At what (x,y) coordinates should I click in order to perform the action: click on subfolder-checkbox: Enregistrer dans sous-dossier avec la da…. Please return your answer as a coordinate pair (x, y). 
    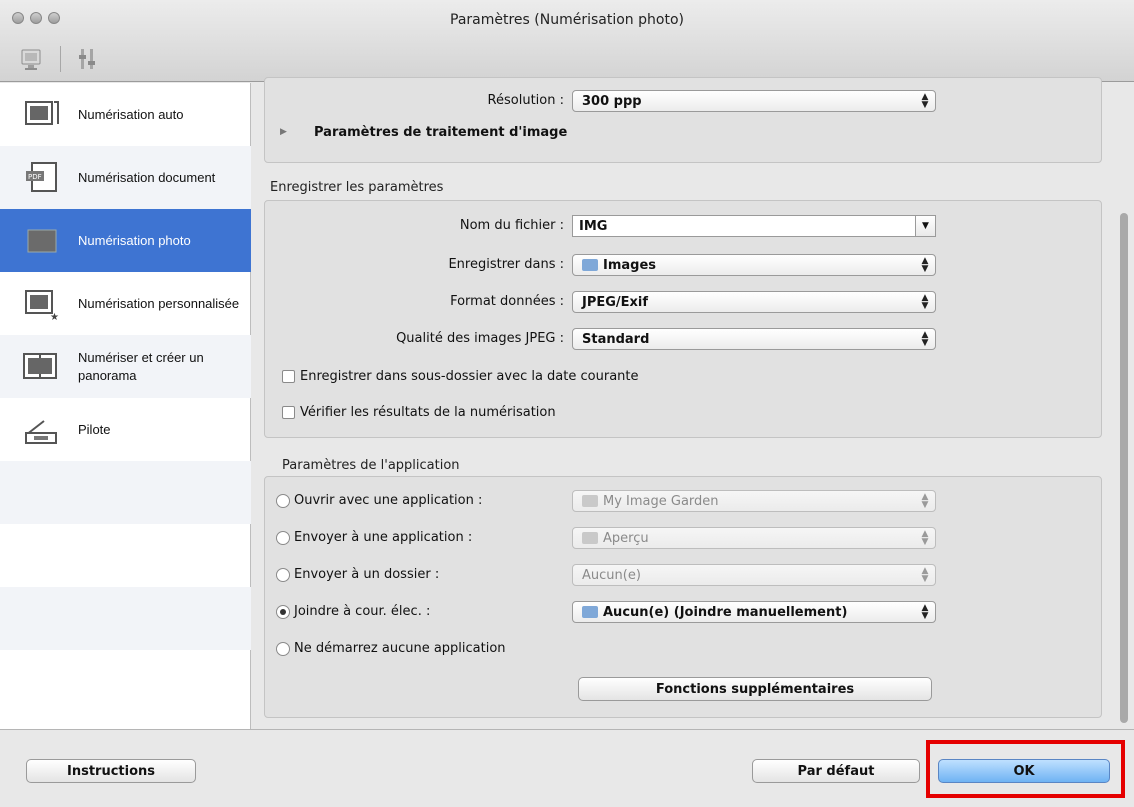
    Looking at the image, I should click on (460, 376).